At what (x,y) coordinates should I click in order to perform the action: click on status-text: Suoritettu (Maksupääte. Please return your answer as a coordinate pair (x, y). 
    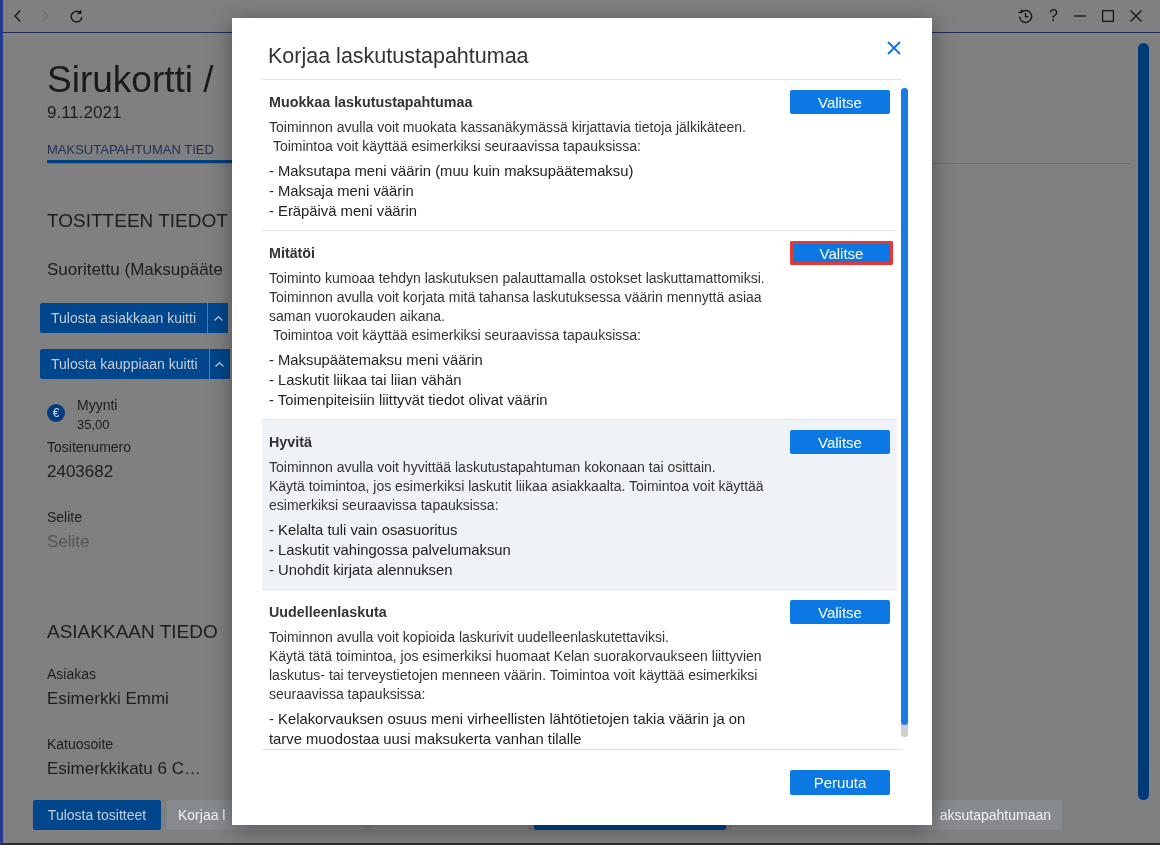
    Looking at the image, I should click on (135, 270).